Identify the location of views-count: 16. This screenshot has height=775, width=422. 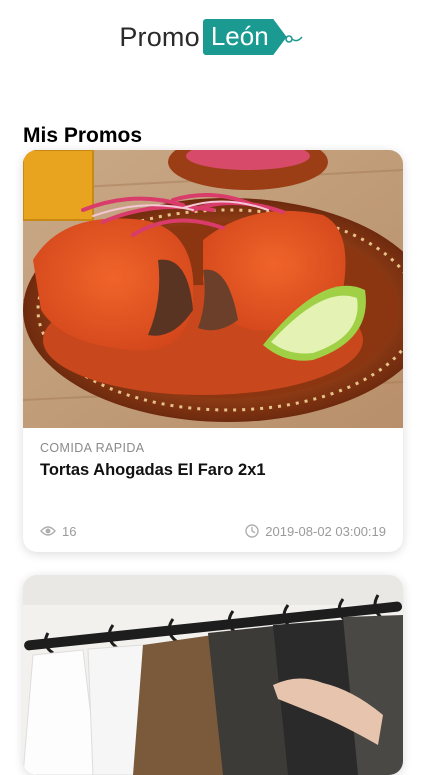
(69, 531).